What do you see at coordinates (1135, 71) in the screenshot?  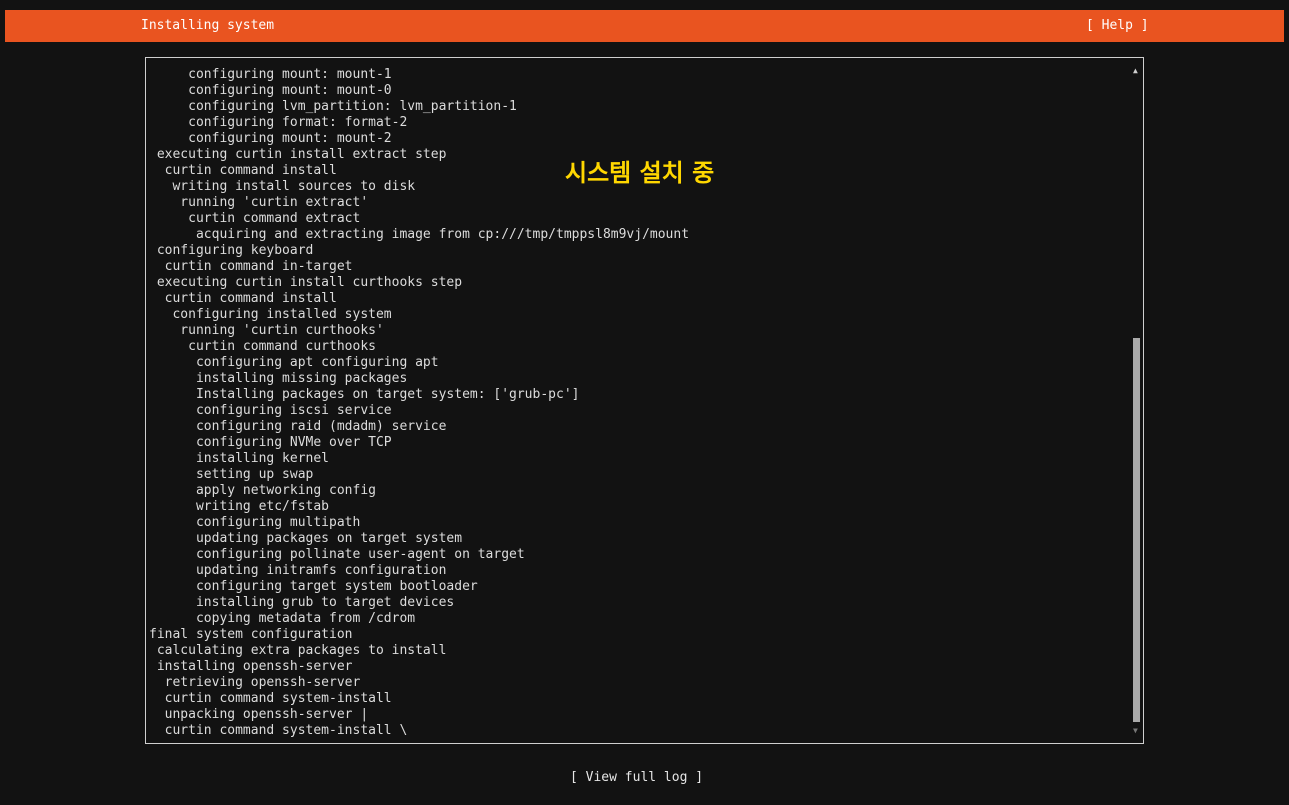 I see `scroll-up-arrow-icon: ▲` at bounding box center [1135, 71].